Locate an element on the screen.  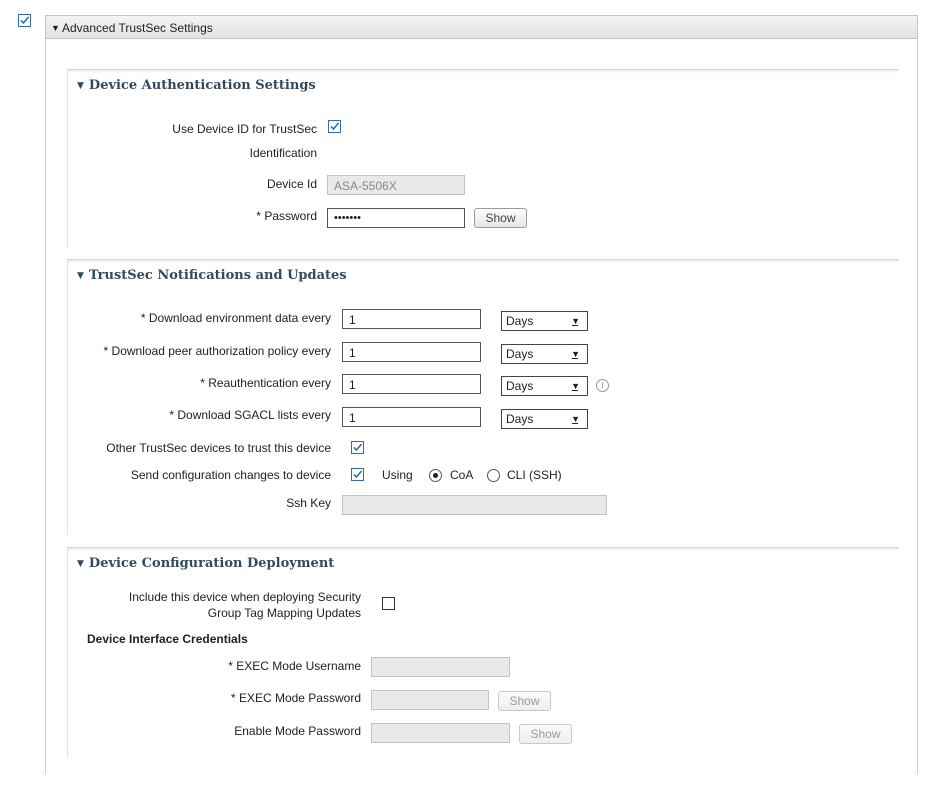
send-config-label: Send configuration changes to device is located at coordinates (230, 475).